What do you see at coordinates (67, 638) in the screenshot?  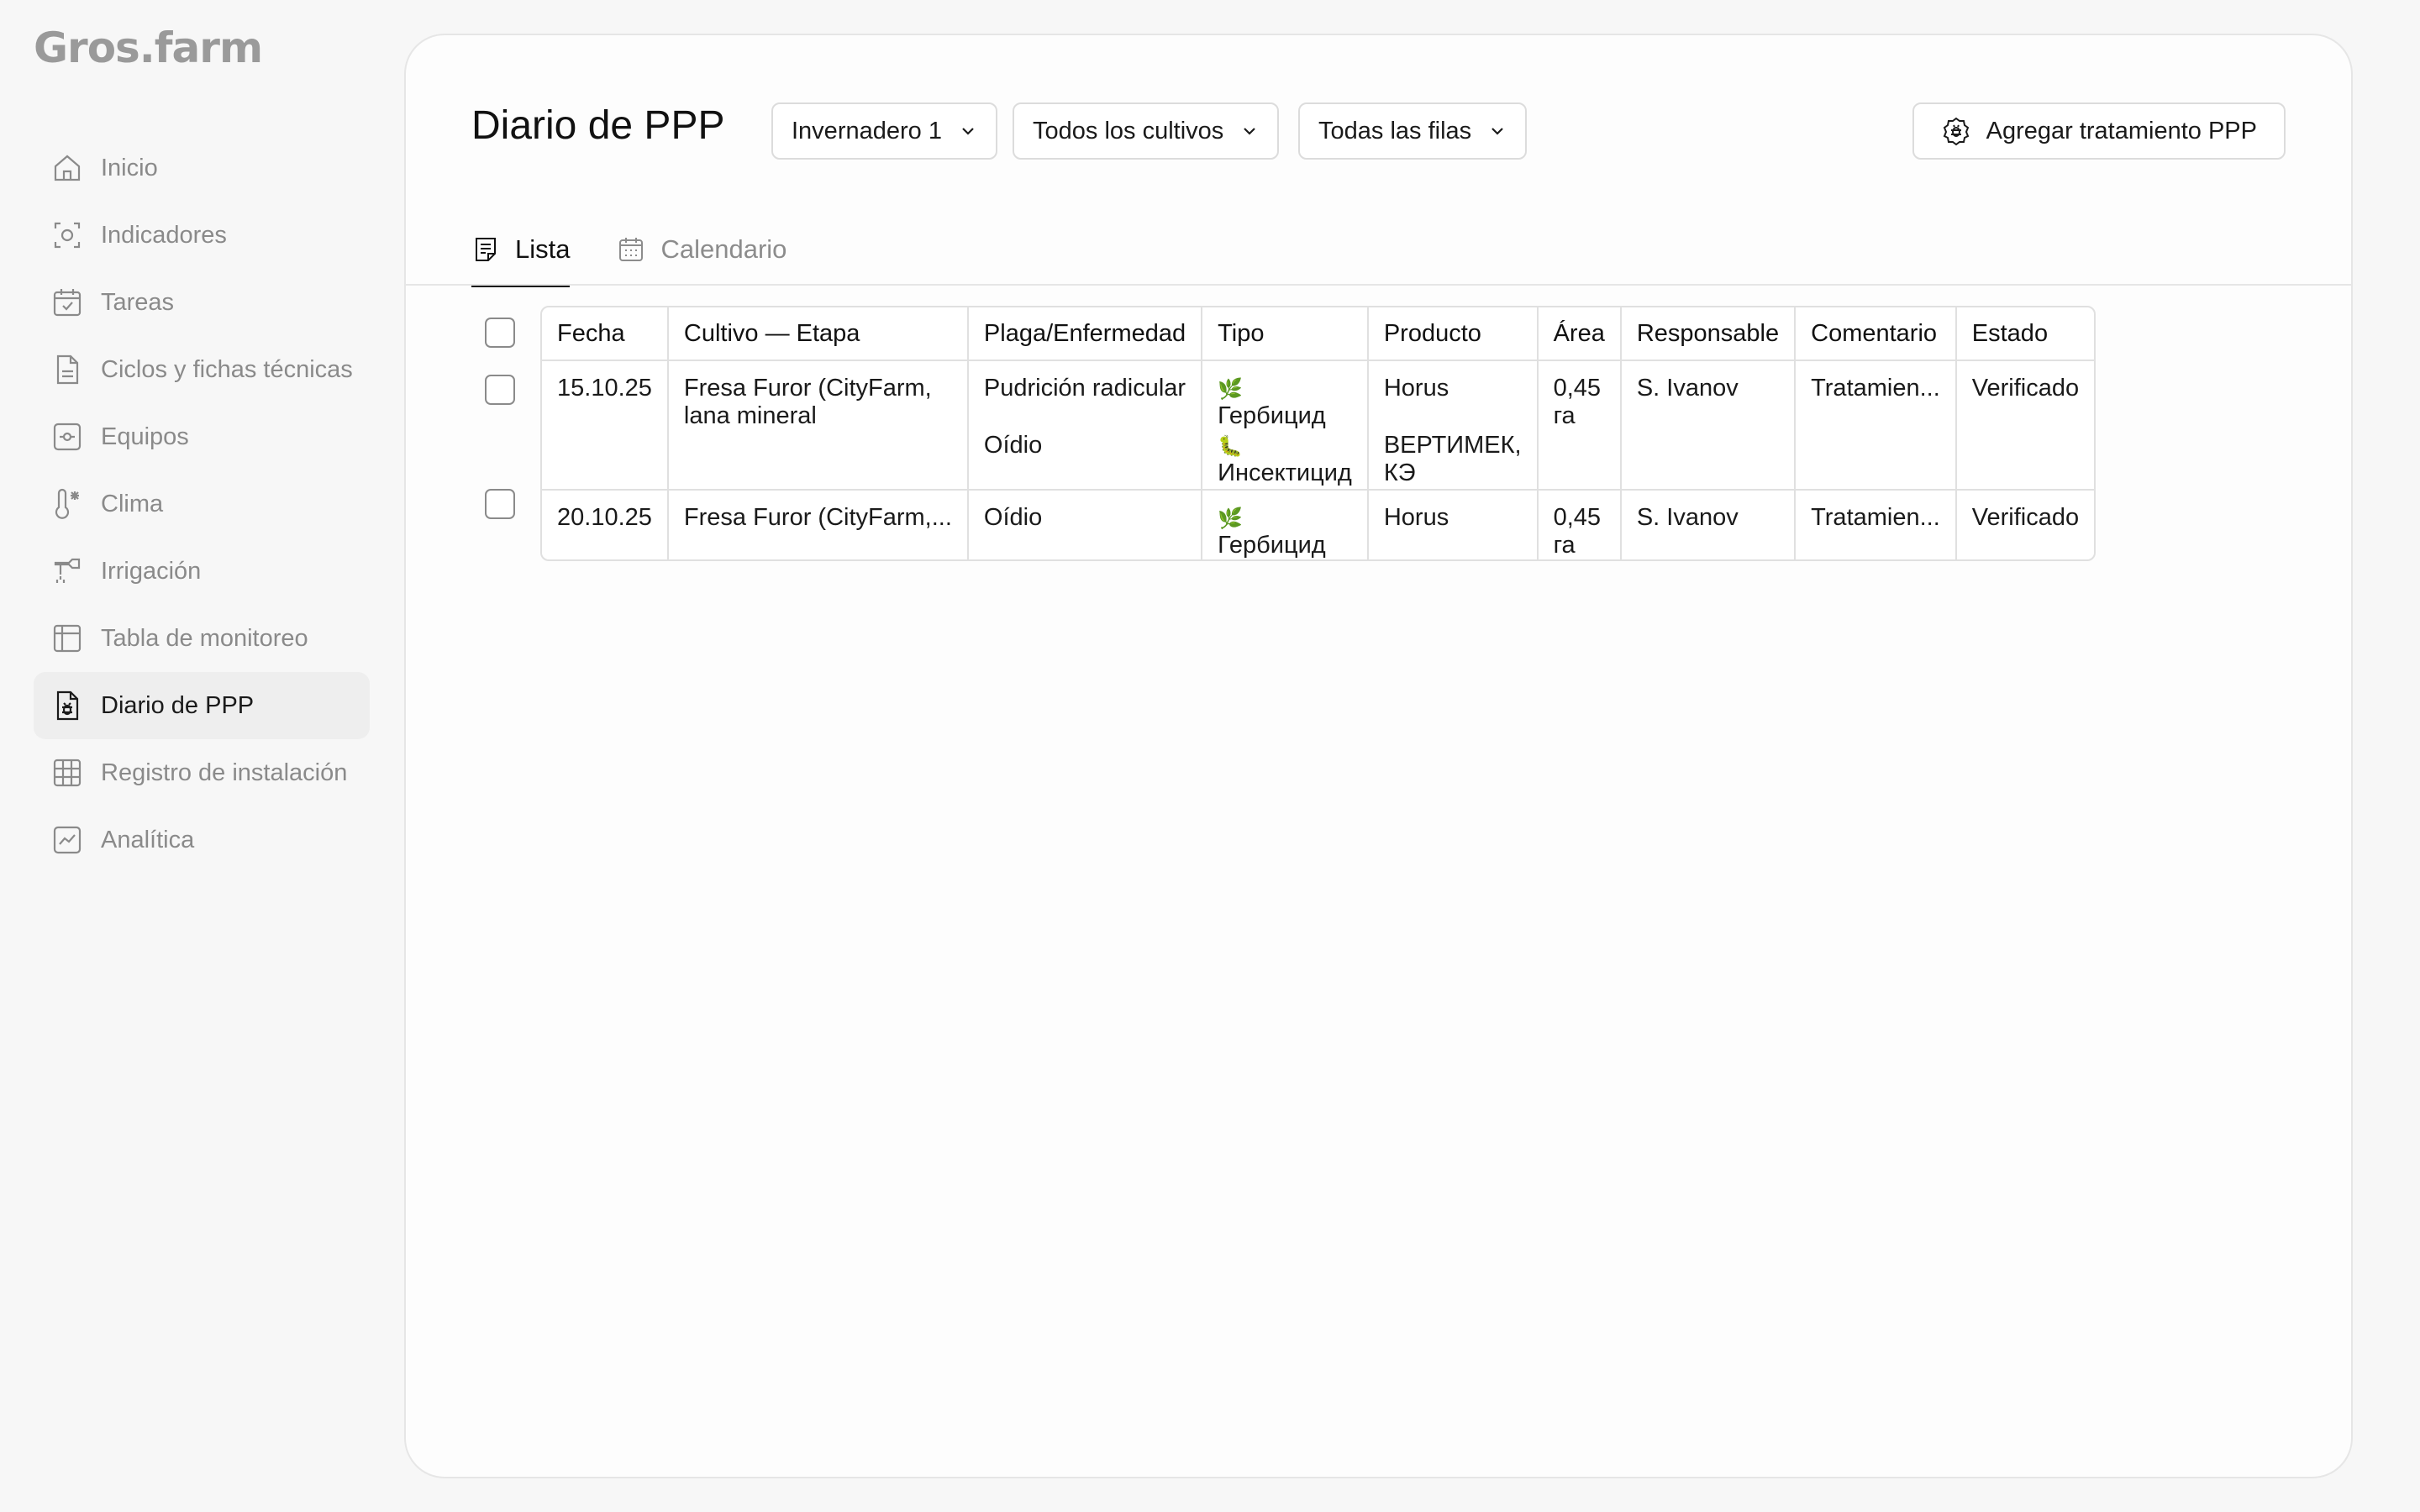 I see `table-icon` at bounding box center [67, 638].